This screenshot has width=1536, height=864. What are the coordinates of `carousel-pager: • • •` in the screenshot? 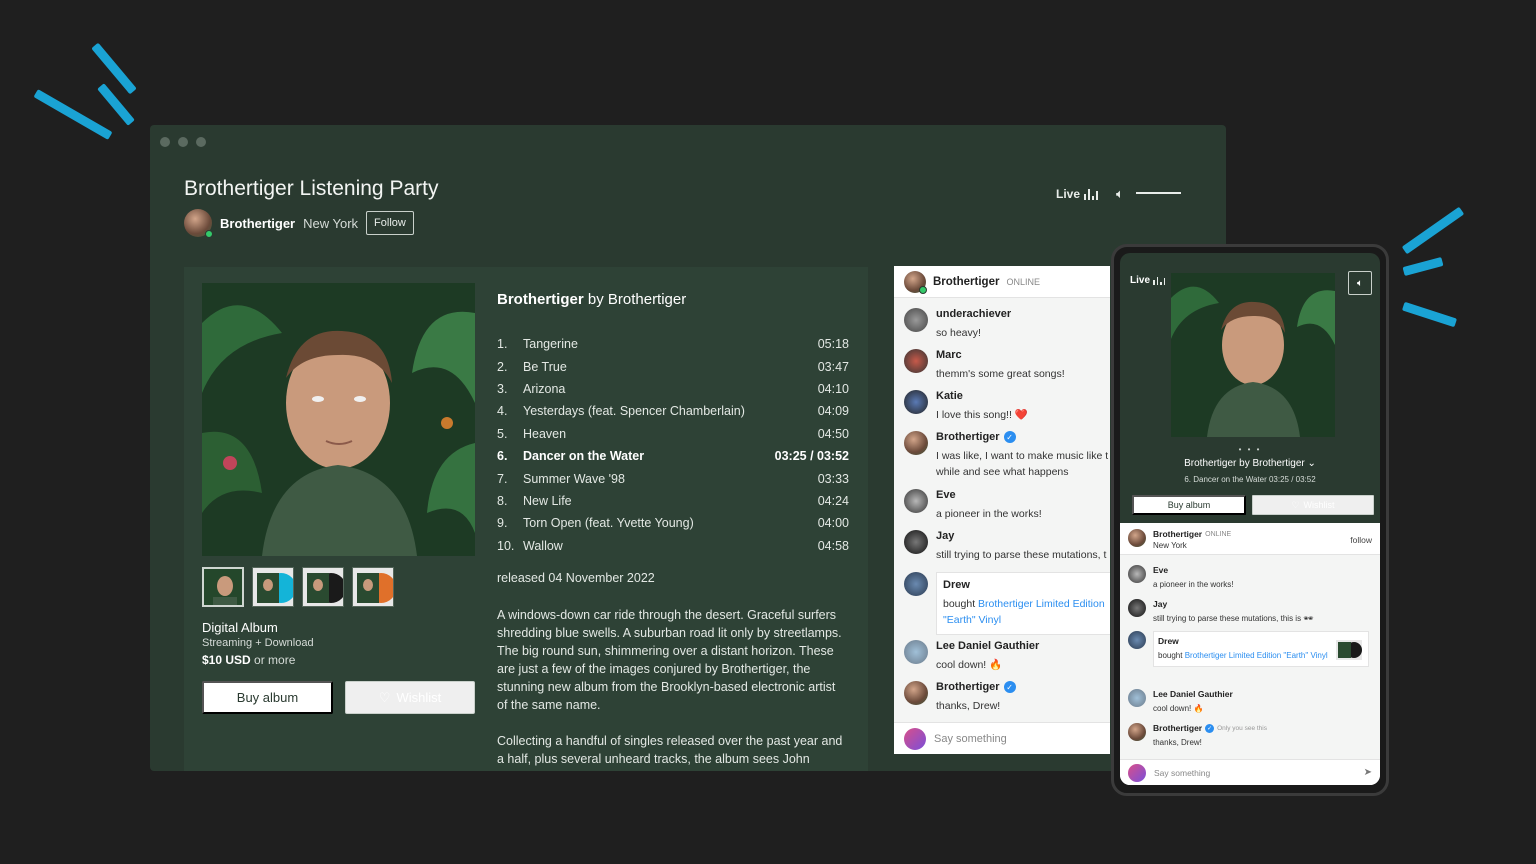 It's located at (1250, 449).